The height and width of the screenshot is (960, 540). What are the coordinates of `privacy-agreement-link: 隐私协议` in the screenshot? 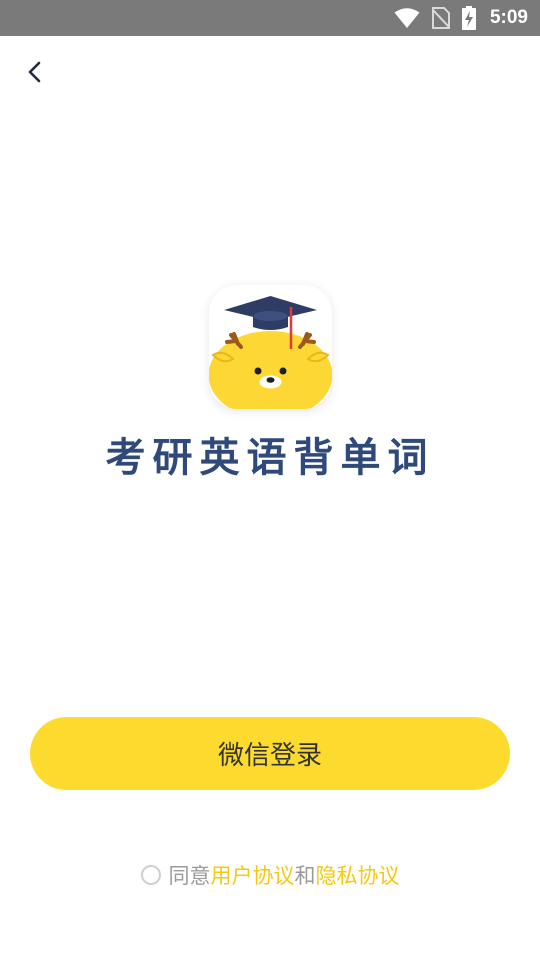 It's located at (358, 875).